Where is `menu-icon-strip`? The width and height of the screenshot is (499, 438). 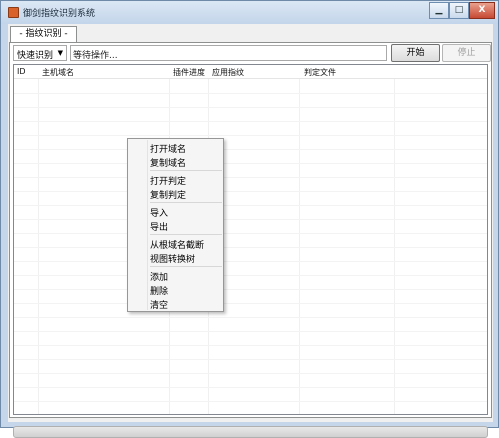
menu-icon-strip is located at coordinates (147, 225).